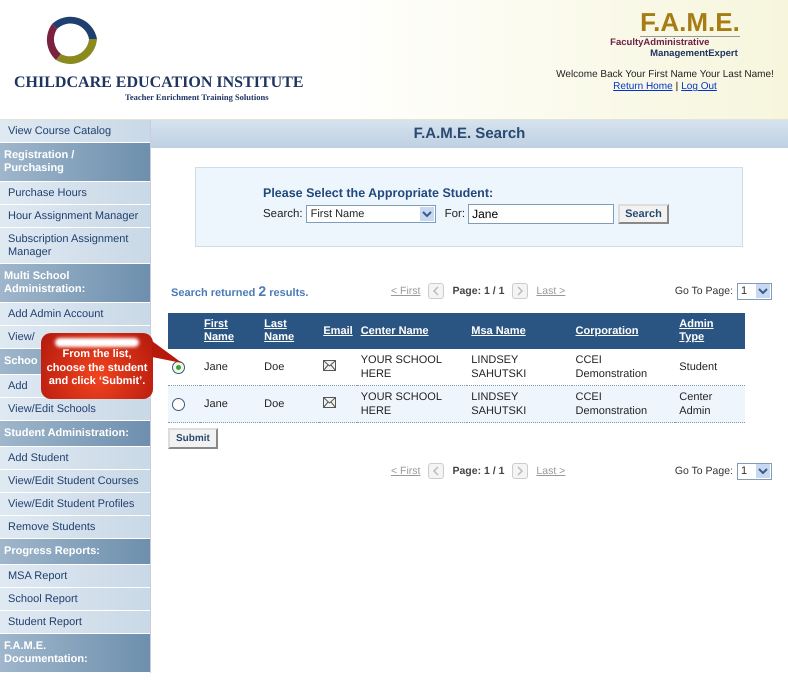 The height and width of the screenshot is (689, 788). What do you see at coordinates (469, 134) in the screenshot?
I see `page-title: F.A.M.E. Search` at bounding box center [469, 134].